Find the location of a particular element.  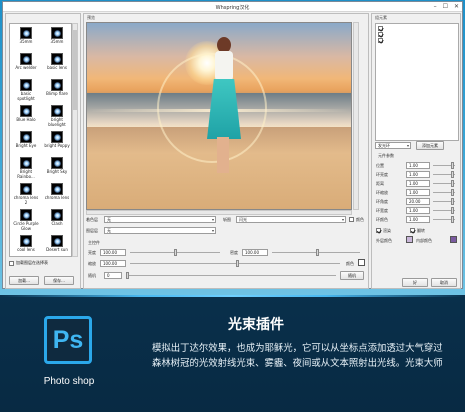

list-item: Blue Halo is located at coordinates (26, 114).